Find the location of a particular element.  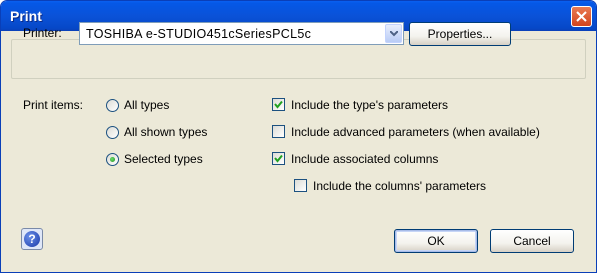

checkbox-label: Include the columns' parameters is located at coordinates (399, 186).